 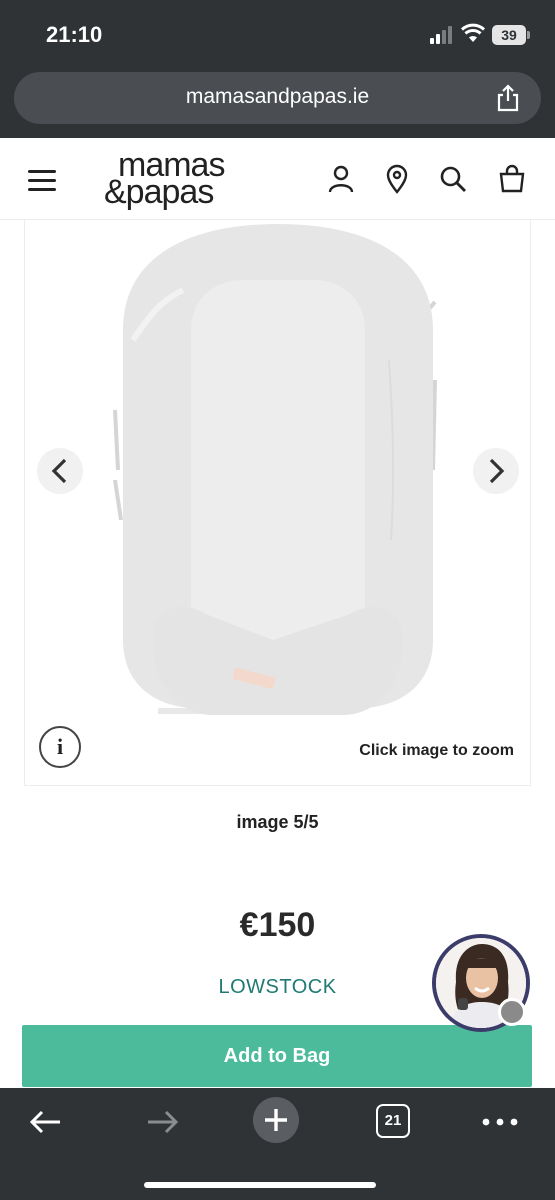 I want to click on status-time: 21:10, so click(x=74, y=34).